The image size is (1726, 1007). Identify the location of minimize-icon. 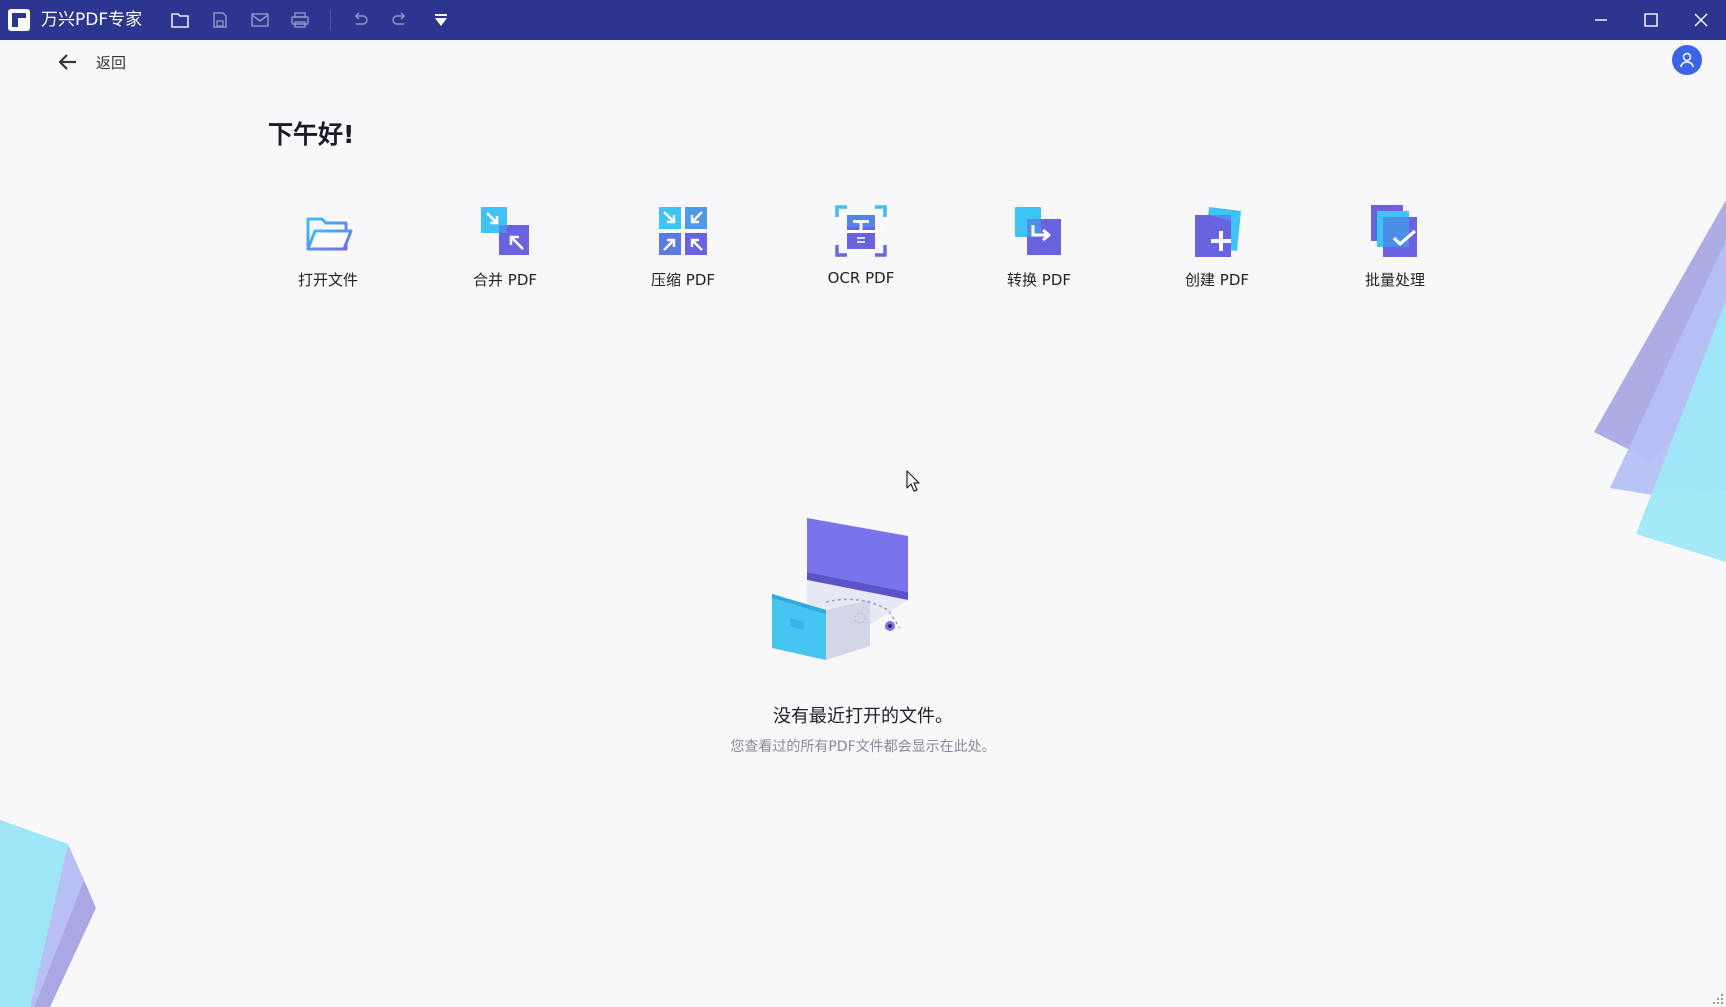
(1601, 20).